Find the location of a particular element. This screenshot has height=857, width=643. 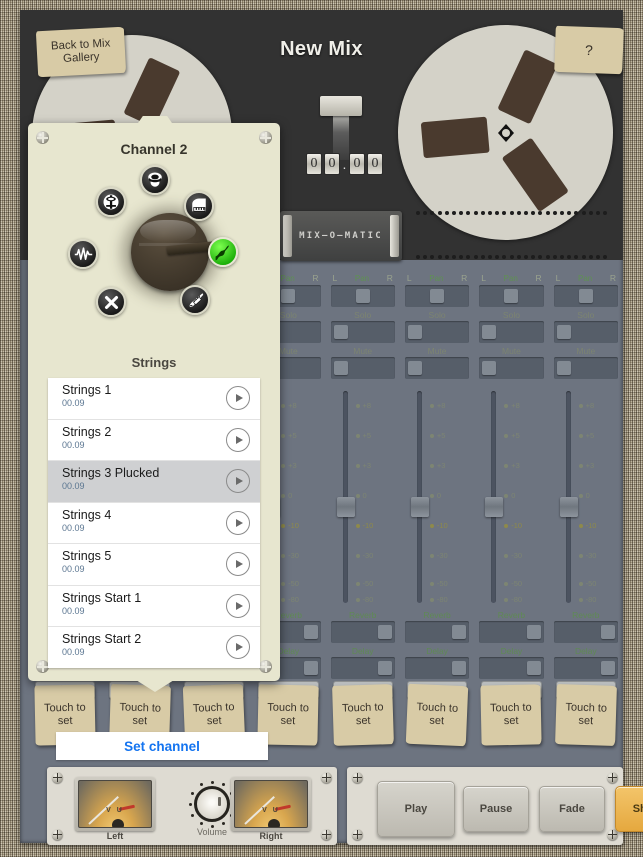

help-button: ? is located at coordinates (589, 50).